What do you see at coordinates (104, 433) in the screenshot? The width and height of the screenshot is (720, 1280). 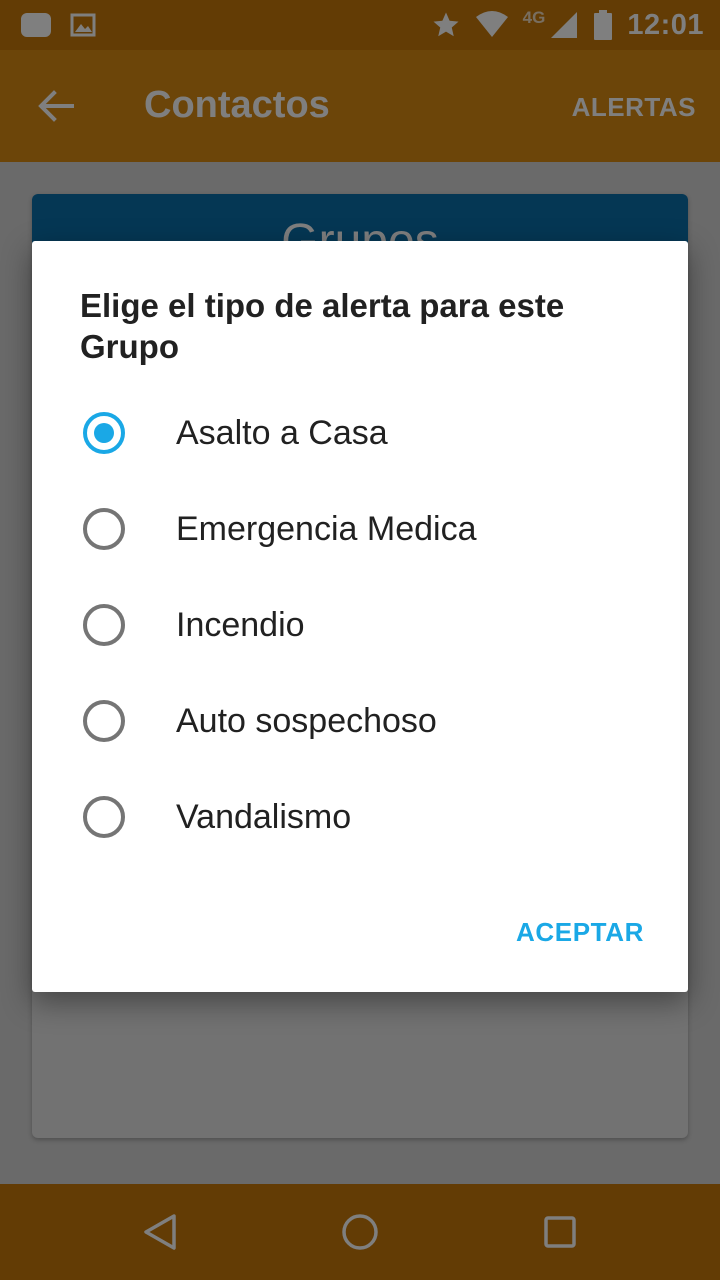 I see `radio-checked-icon` at bounding box center [104, 433].